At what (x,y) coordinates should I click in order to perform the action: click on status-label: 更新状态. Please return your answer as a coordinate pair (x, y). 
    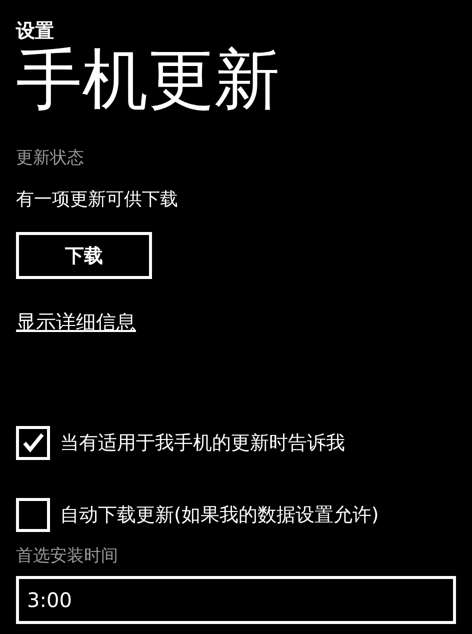
    Looking at the image, I should click on (50, 158).